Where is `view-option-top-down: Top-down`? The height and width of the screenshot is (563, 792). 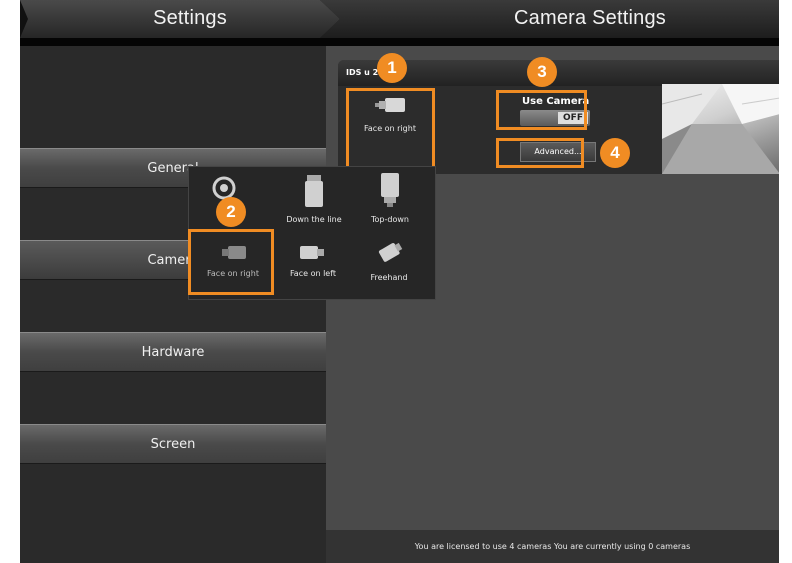 view-option-top-down: Top-down is located at coordinates (390, 198).